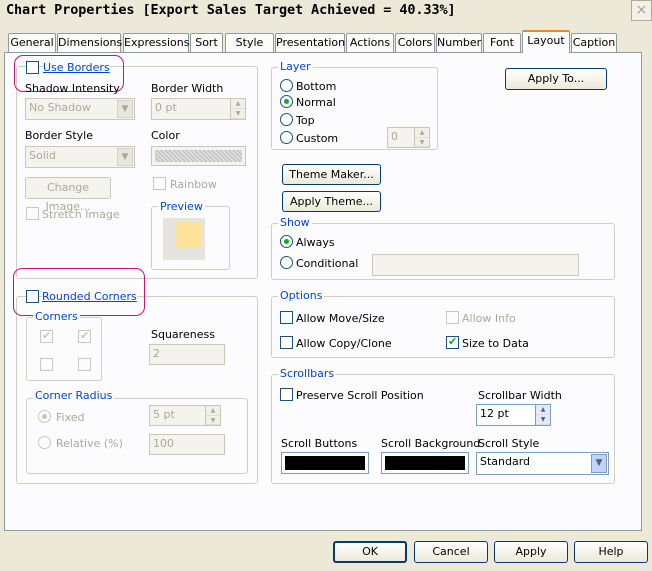 The image size is (652, 571). I want to click on fixed-radius-value: 5 pt, so click(164, 414).